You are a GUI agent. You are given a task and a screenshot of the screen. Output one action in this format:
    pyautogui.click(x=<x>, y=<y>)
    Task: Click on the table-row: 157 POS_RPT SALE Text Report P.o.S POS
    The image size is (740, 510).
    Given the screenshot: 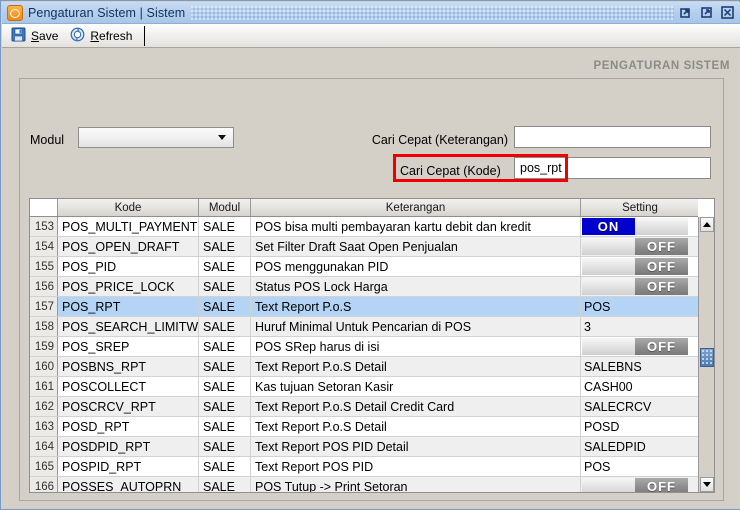 What is the action you would take?
    pyautogui.click(x=372, y=307)
    